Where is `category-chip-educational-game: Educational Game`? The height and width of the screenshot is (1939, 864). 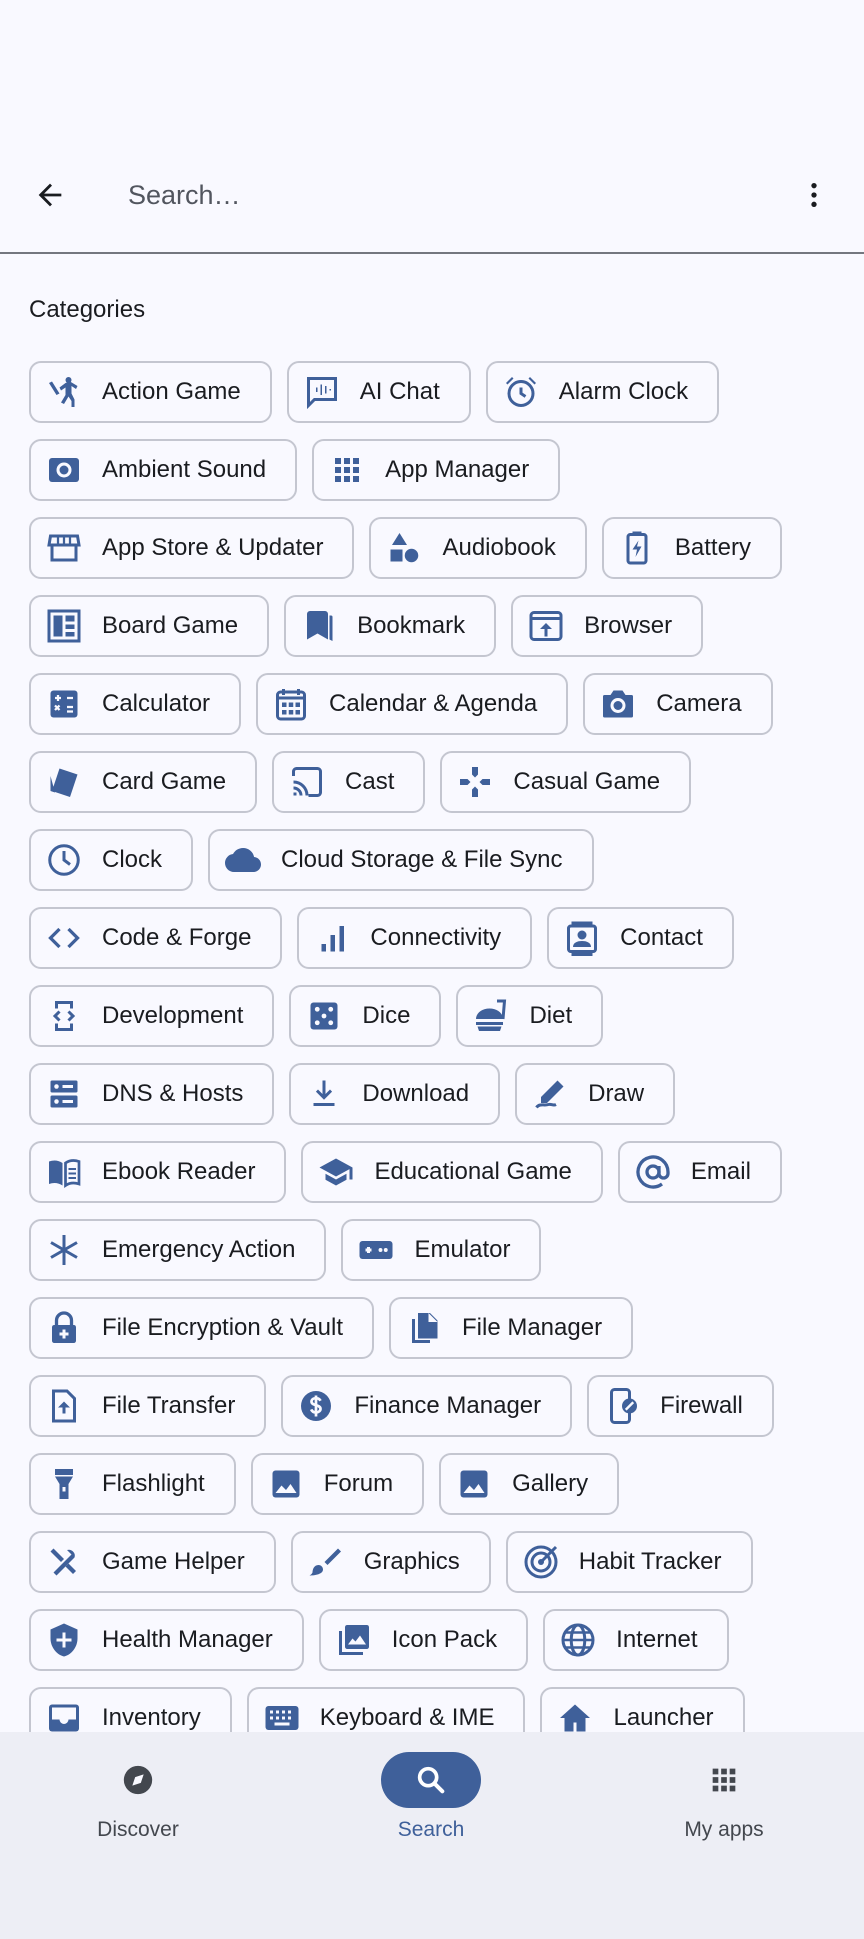 category-chip-educational-game: Educational Game is located at coordinates (452, 1172).